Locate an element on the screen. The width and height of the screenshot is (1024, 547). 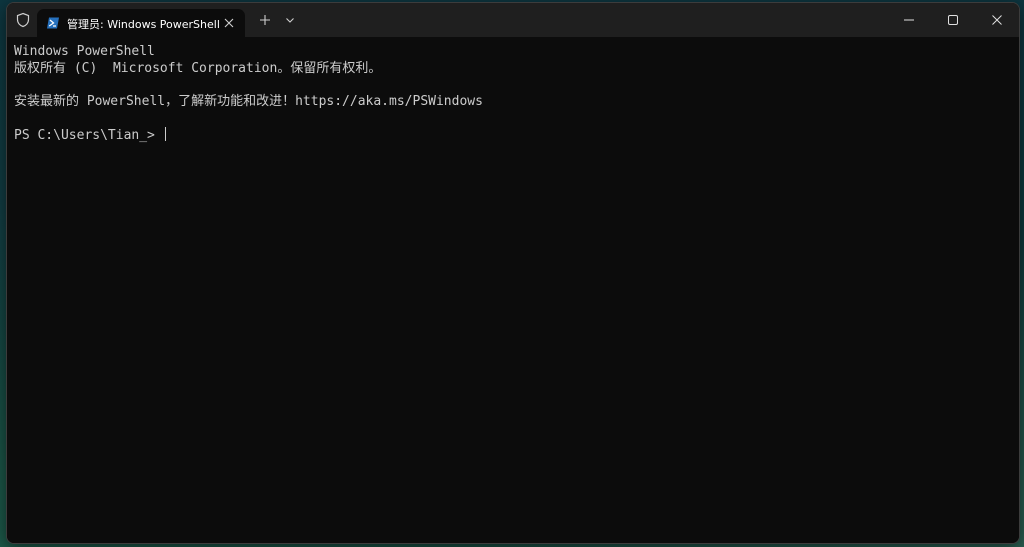
tab-title: 管理员: Windows PowerShell is located at coordinates (143, 24).